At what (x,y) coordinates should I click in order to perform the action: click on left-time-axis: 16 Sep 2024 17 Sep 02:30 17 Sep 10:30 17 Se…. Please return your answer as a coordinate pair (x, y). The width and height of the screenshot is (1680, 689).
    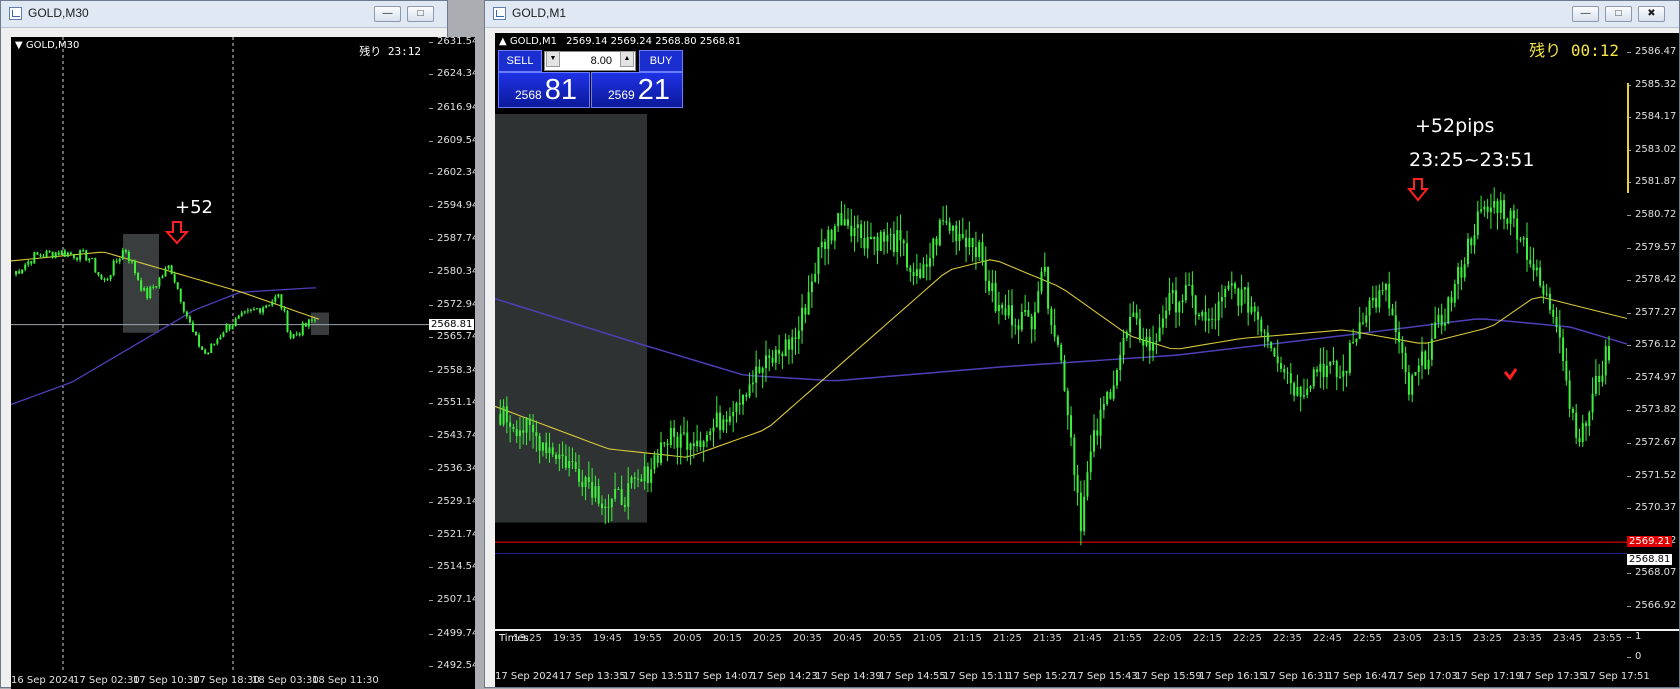
    Looking at the image, I should click on (243, 681).